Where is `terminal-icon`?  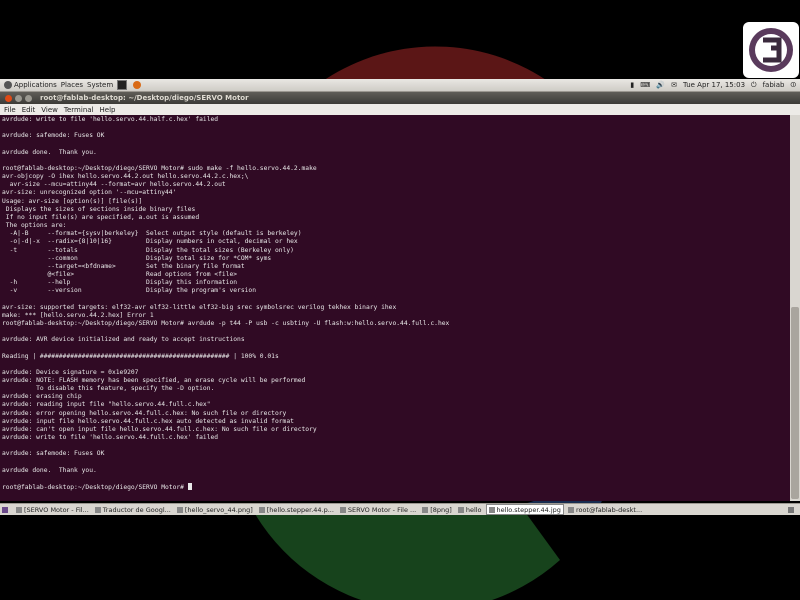 terminal-icon is located at coordinates (122, 85).